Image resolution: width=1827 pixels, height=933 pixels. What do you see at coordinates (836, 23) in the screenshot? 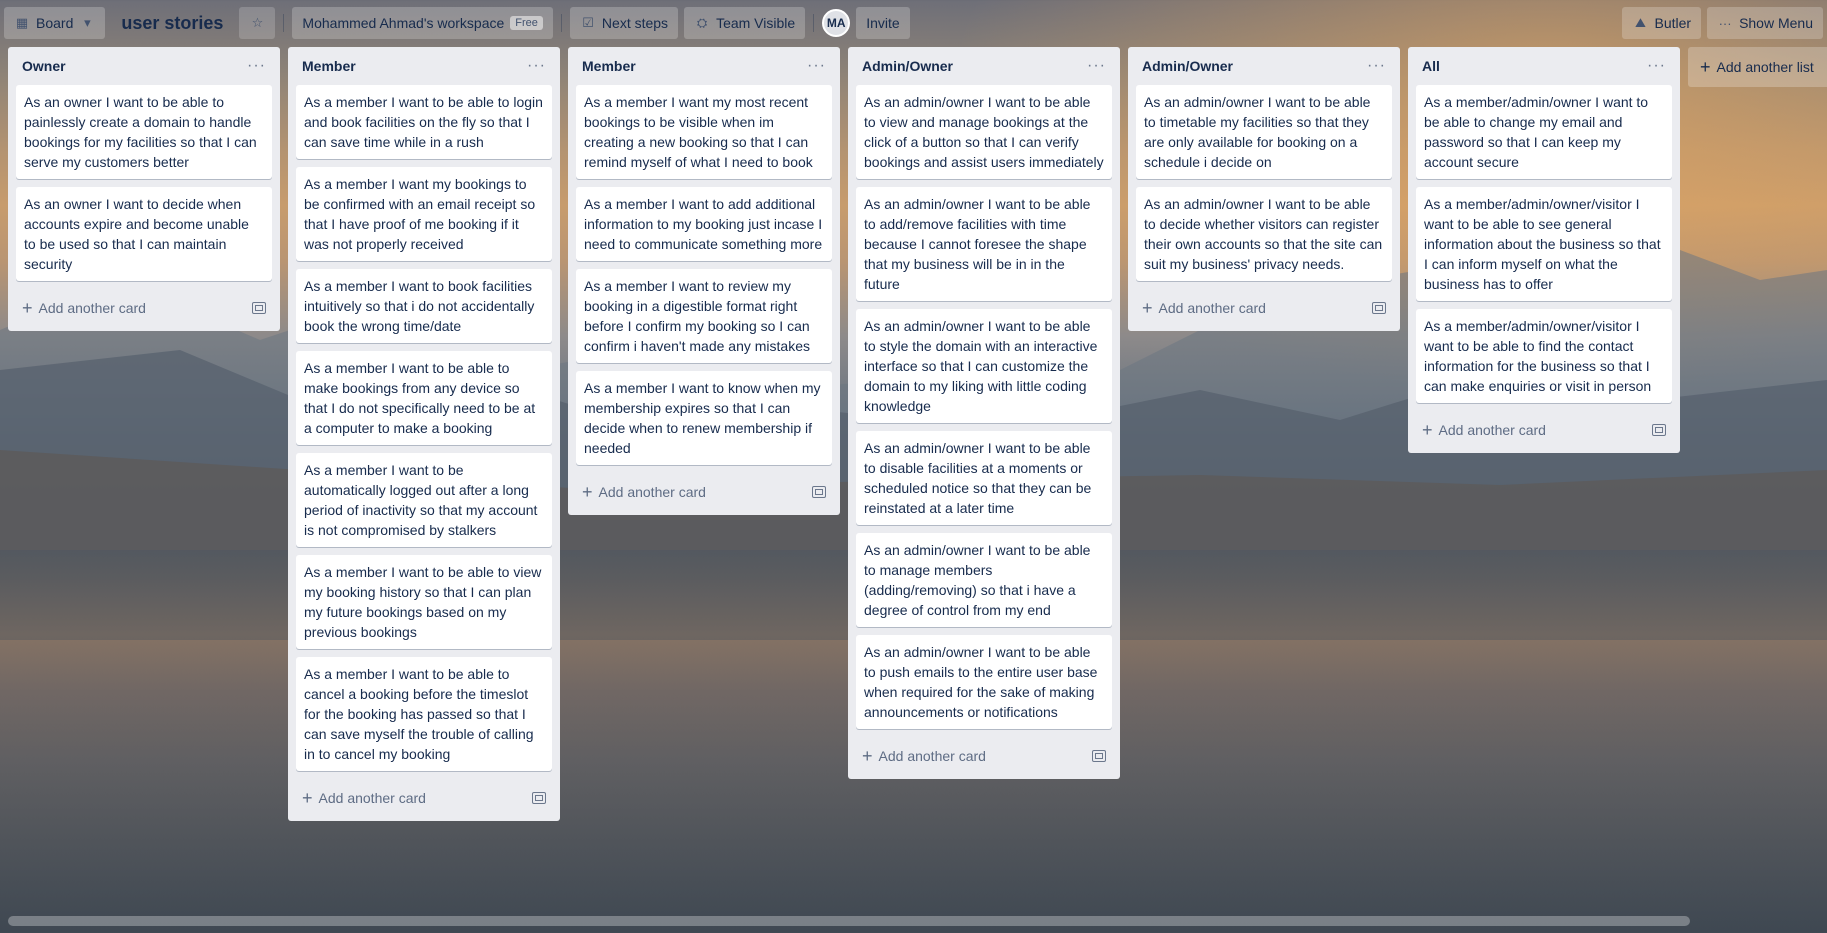
I see `member-avatar: MA` at bounding box center [836, 23].